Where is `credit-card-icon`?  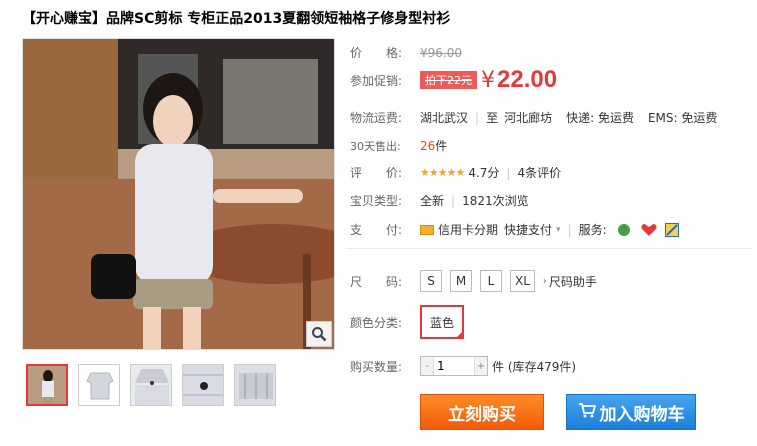
credit-card-icon is located at coordinates (427, 229).